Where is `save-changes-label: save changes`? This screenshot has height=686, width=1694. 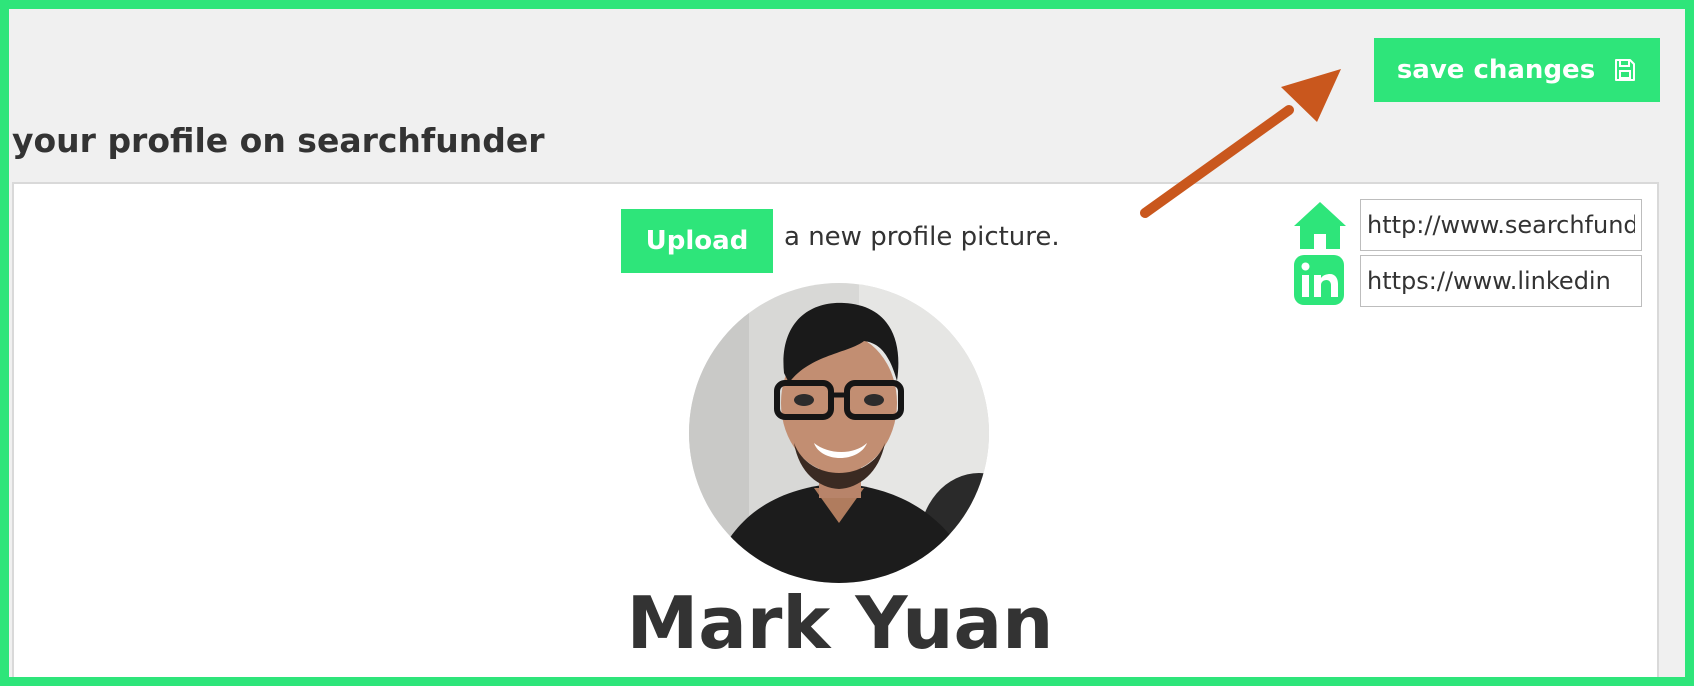
save-changes-label: save changes is located at coordinates (1496, 70).